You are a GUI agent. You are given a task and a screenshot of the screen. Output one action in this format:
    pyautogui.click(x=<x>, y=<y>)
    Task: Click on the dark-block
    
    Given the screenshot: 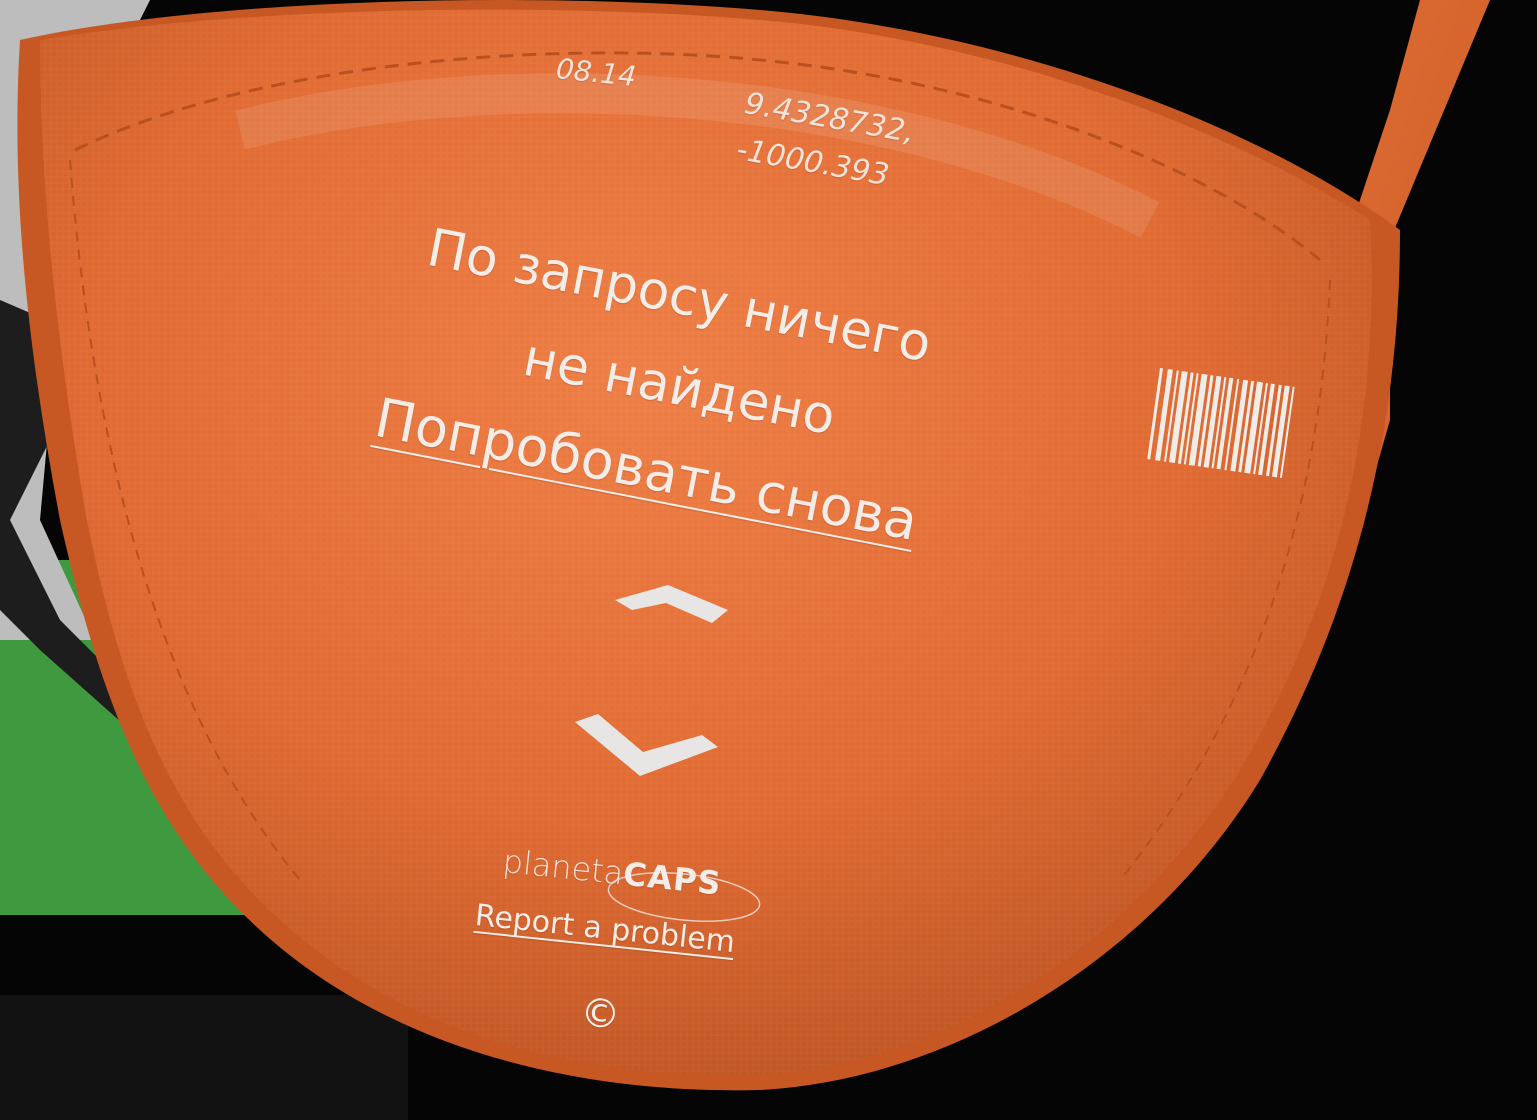 What is the action you would take?
    pyautogui.click(x=204, y=1057)
    